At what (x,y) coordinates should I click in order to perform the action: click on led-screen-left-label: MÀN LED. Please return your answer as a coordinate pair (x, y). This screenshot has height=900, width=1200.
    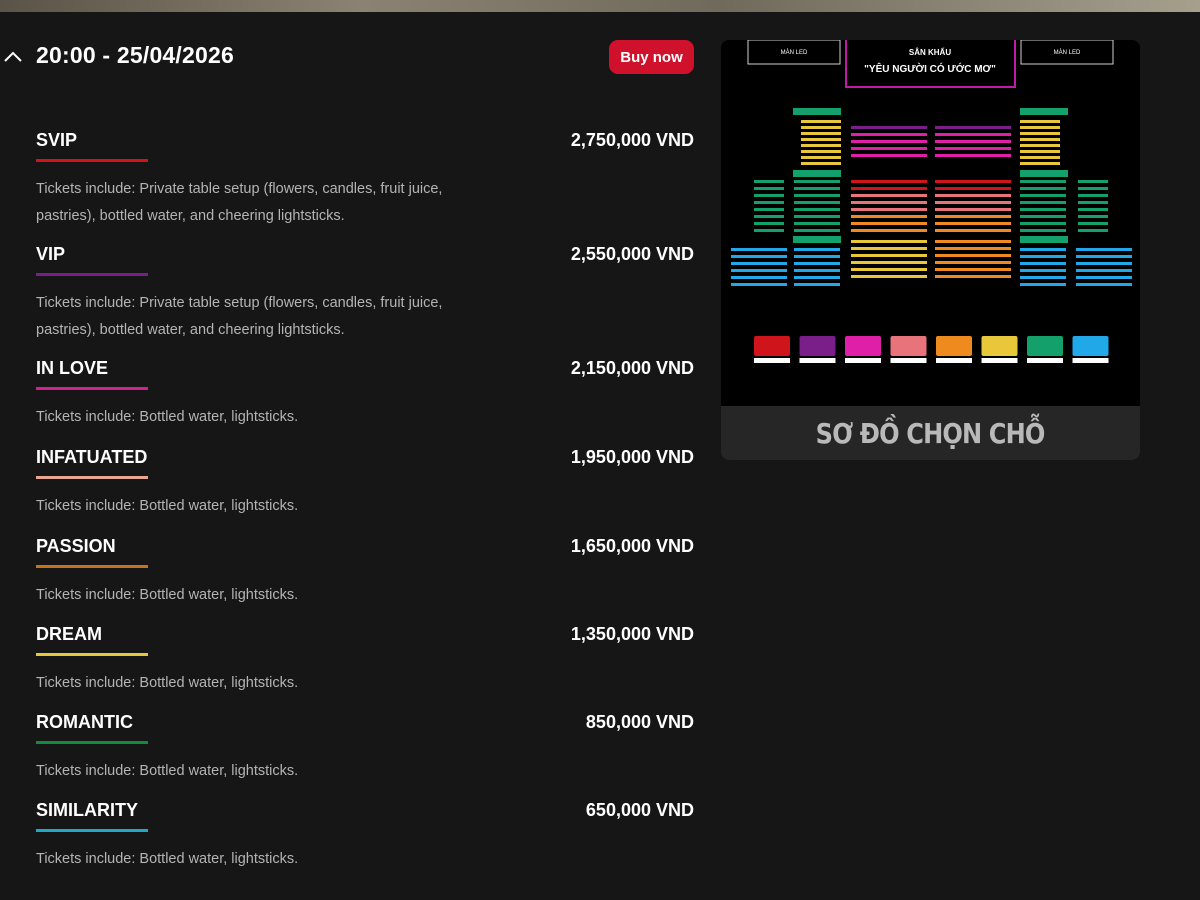
    Looking at the image, I should click on (794, 52).